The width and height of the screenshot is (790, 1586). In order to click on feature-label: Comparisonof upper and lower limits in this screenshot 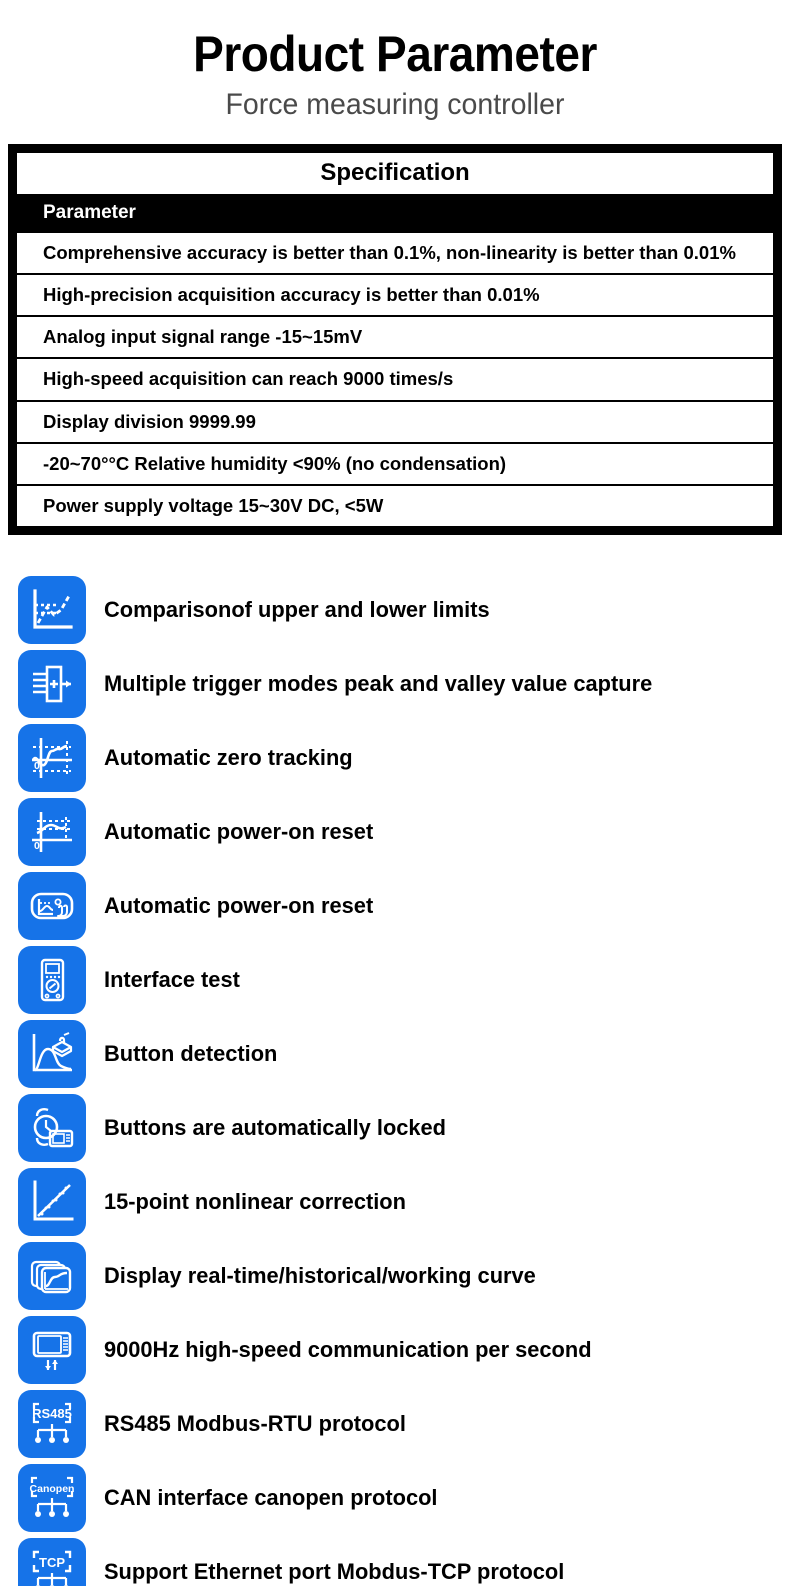, I will do `click(297, 610)`.